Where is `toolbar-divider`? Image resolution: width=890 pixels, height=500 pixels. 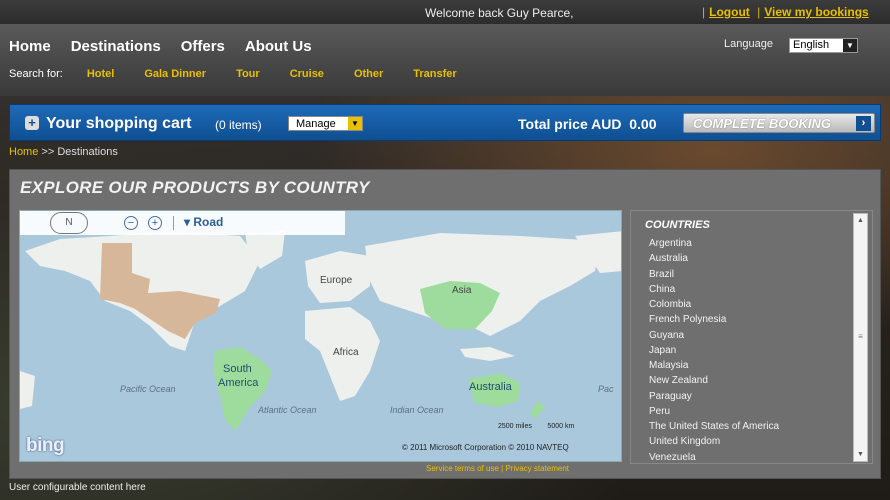
toolbar-divider is located at coordinates (173, 223).